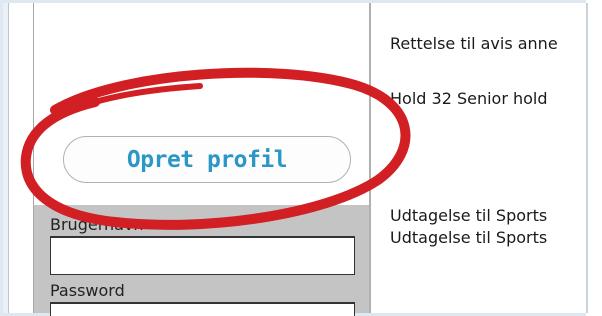 This screenshot has height=316, width=602. Describe the element at coordinates (370, 158) in the screenshot. I see `sidebar-right-border` at that location.